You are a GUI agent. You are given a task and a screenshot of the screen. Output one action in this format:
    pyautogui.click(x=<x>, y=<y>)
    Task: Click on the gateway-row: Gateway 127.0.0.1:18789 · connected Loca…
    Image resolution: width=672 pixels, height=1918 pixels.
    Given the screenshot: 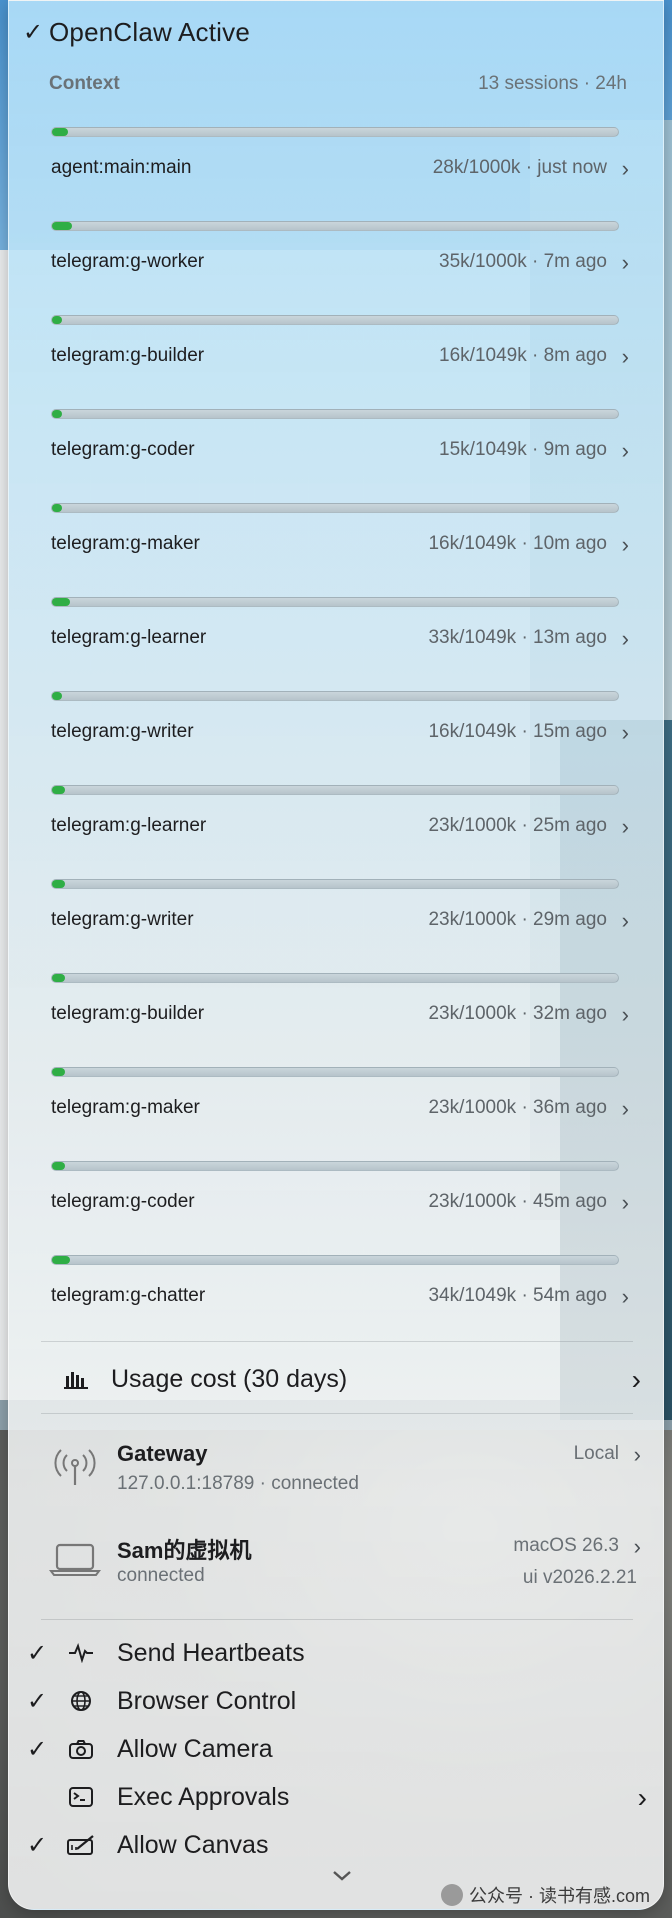 What is the action you would take?
    pyautogui.click(x=341, y=1472)
    